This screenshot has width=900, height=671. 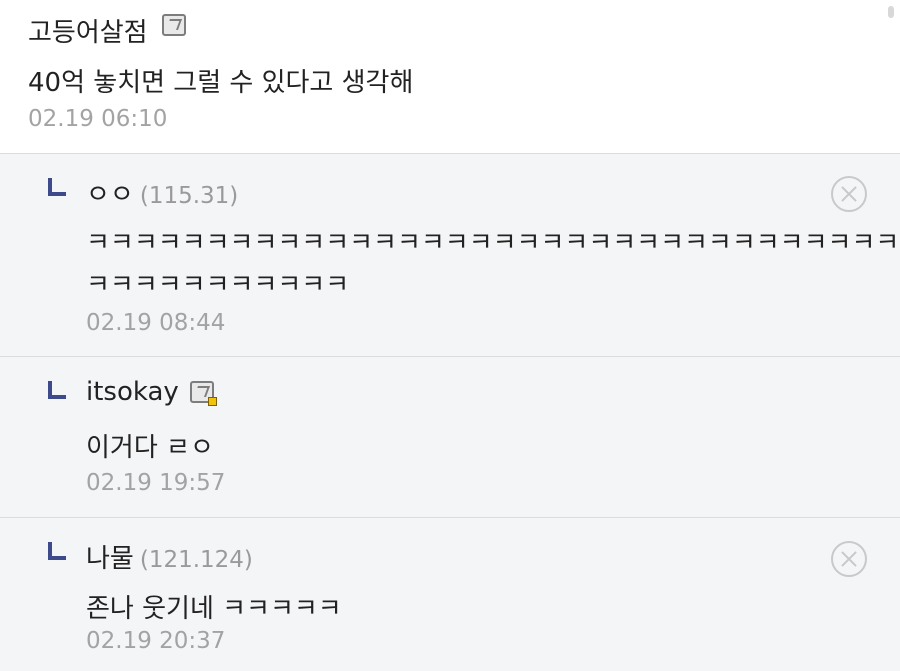 What do you see at coordinates (156, 641) in the screenshot?
I see `reply-timestamp: 02.19 20:37` at bounding box center [156, 641].